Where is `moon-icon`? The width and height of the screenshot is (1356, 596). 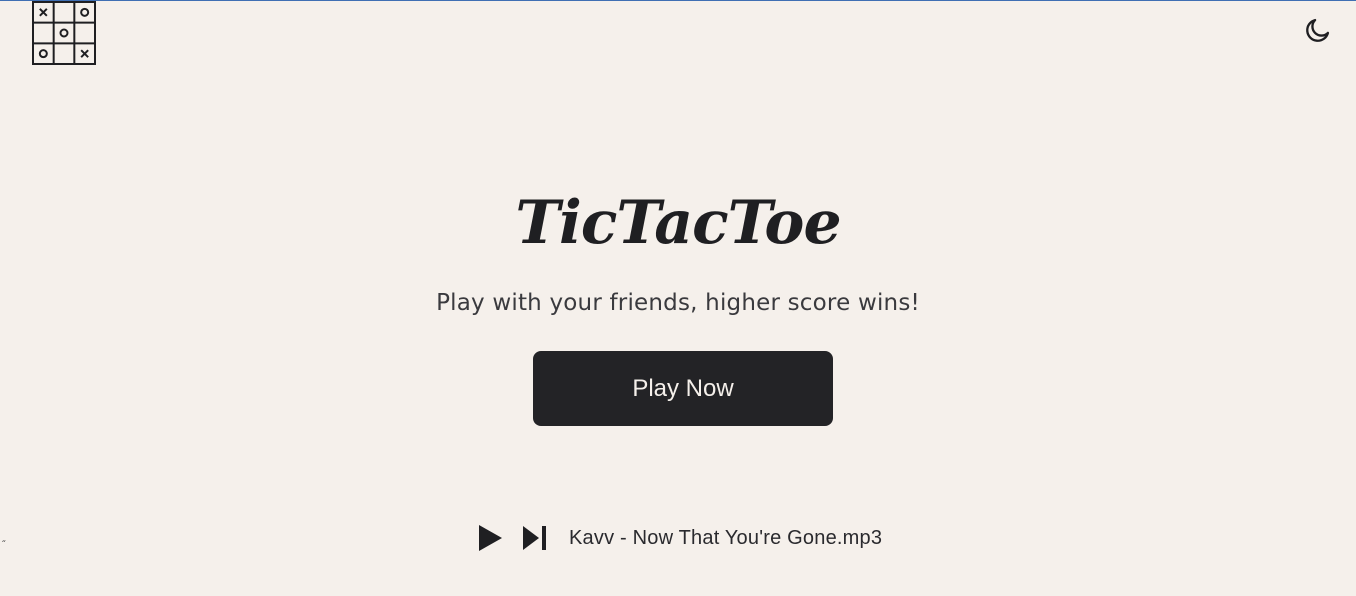 moon-icon is located at coordinates (1318, 30).